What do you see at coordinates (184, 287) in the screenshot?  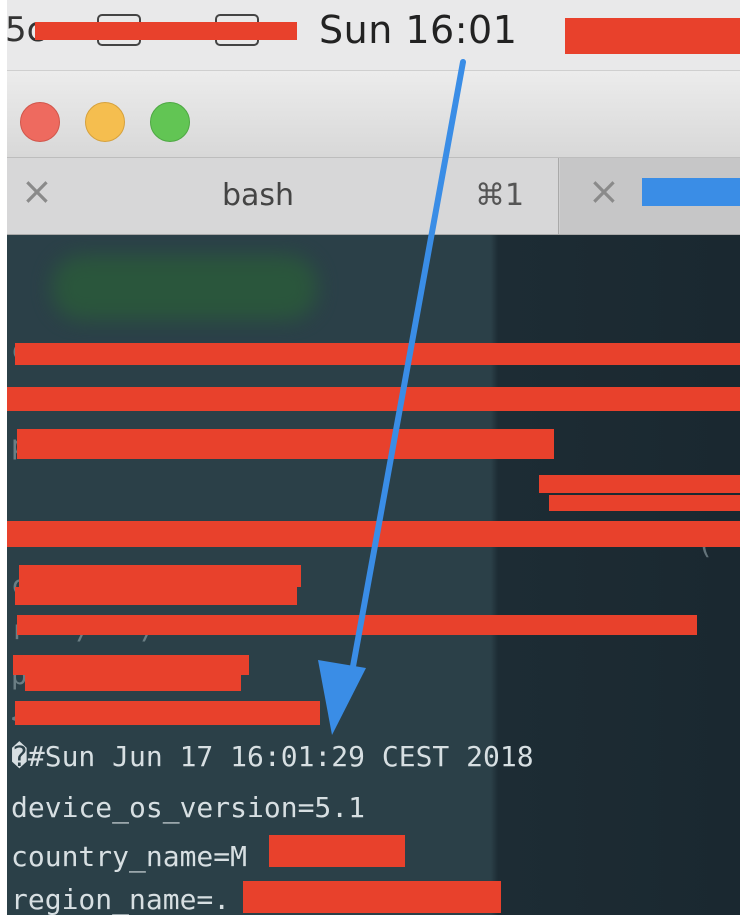 I see `blurred-region` at bounding box center [184, 287].